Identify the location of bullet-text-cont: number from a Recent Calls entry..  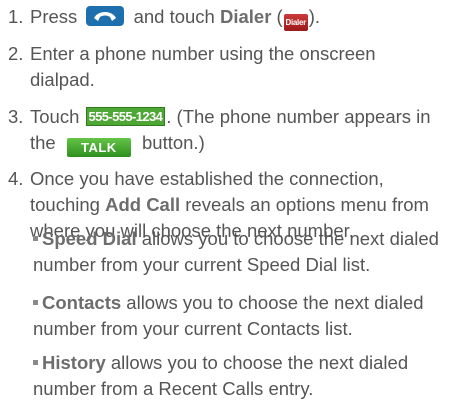
(173, 388).